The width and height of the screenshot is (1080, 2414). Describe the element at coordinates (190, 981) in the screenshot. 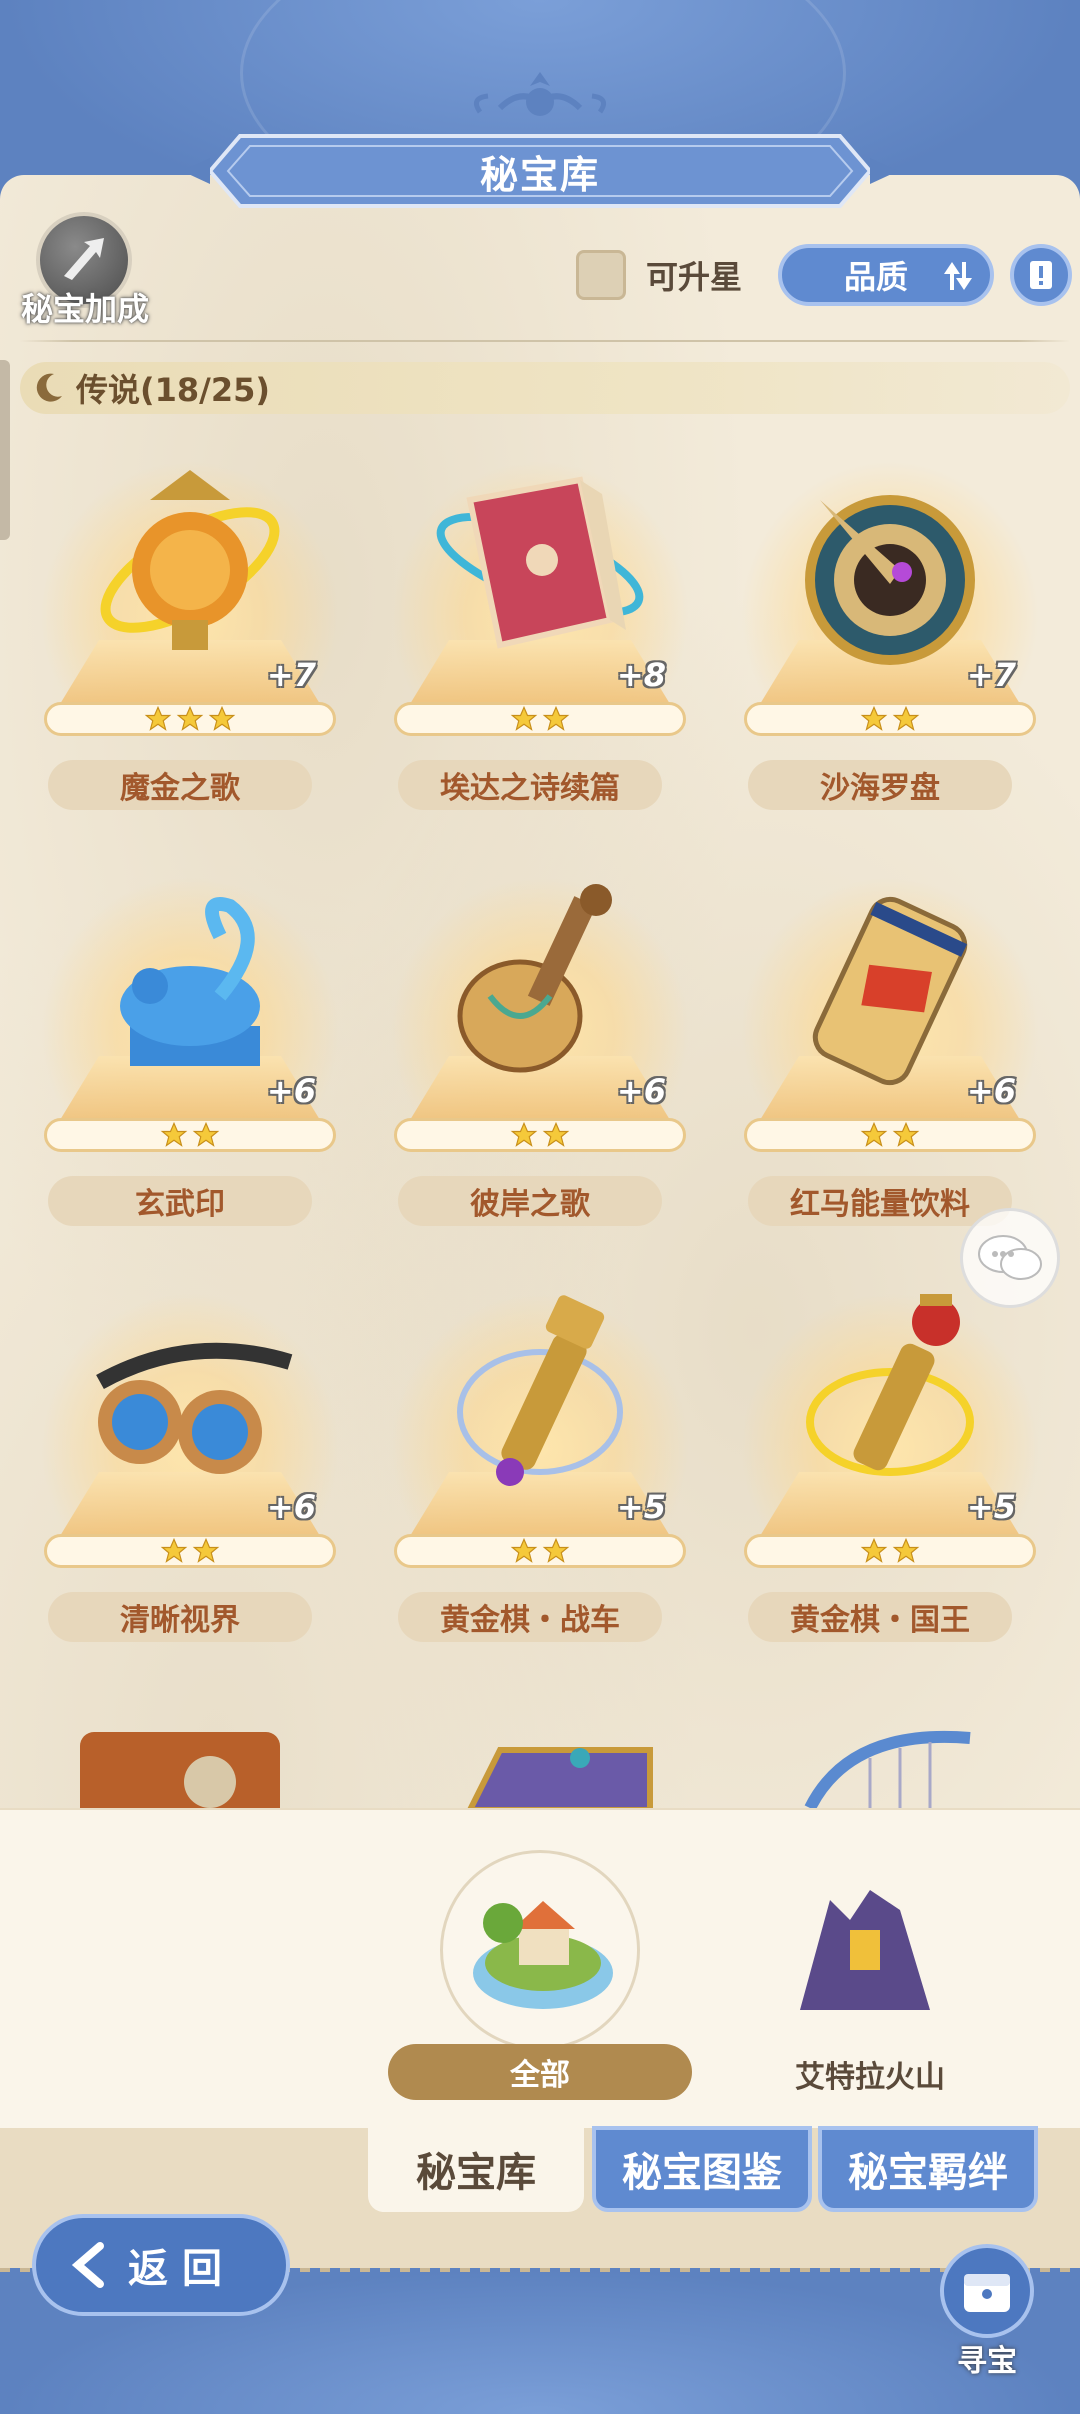

I see `tortoise-seal-icon` at that location.